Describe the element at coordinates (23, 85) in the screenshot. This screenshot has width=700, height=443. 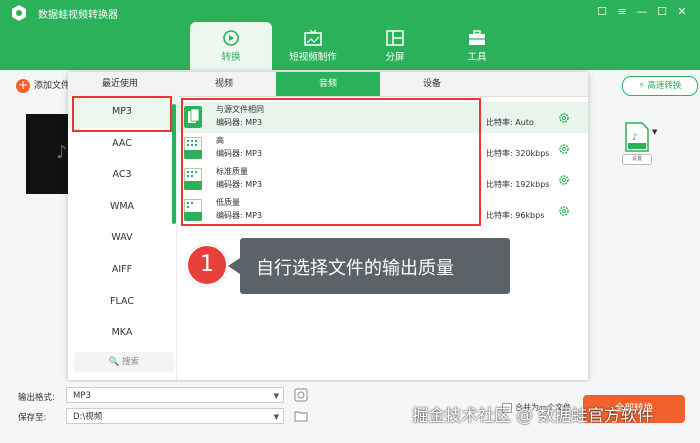
I see `plus-icon: +` at that location.